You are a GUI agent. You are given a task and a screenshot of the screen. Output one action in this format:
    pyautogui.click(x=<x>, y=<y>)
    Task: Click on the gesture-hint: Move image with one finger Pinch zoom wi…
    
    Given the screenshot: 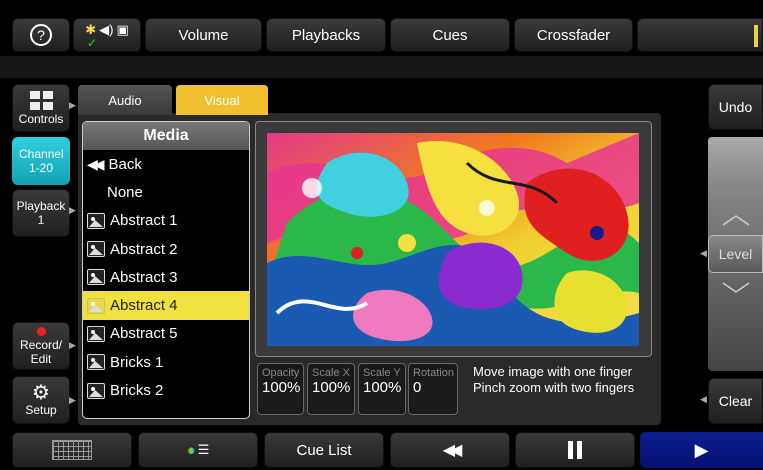 What is the action you would take?
    pyautogui.click(x=553, y=380)
    